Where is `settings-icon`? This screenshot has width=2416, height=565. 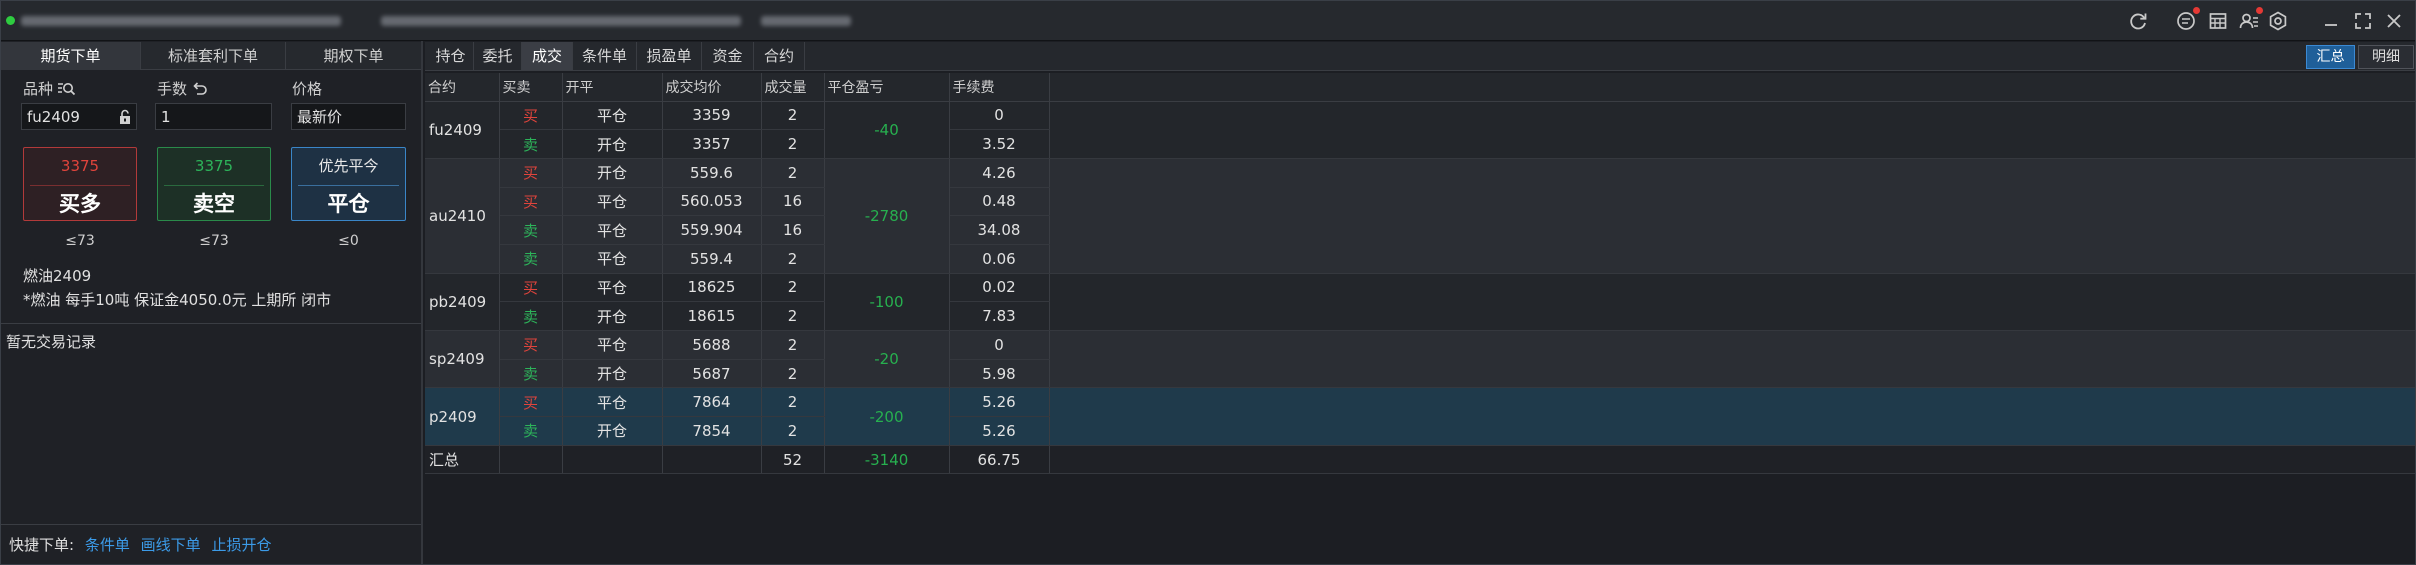 settings-icon is located at coordinates (2278, 21).